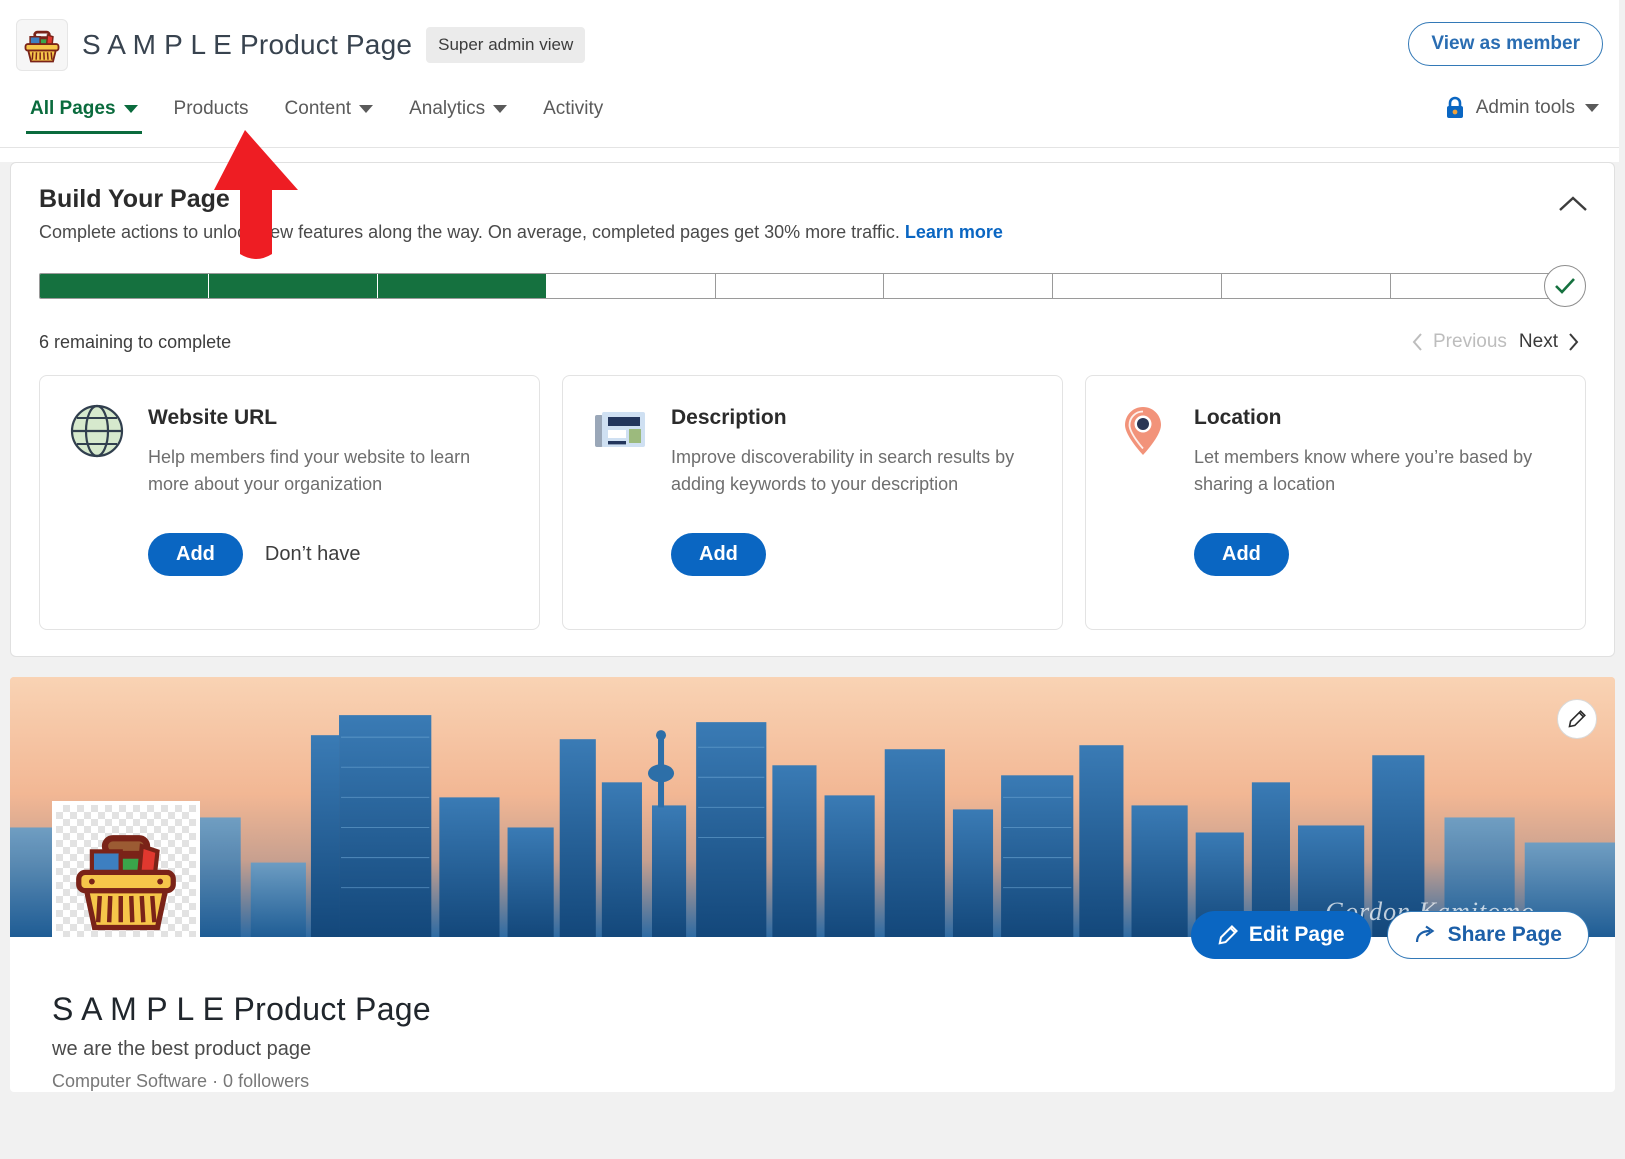 This screenshot has height=1159, width=1625. I want to click on edit-banner-button, so click(1577, 719).